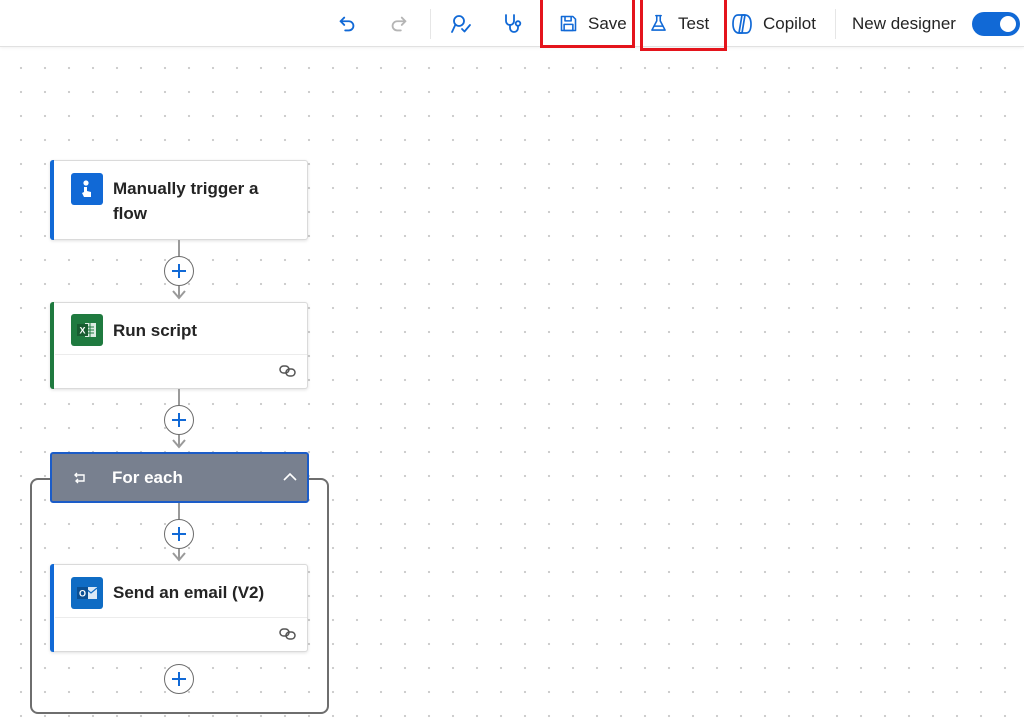 The image size is (1024, 719). I want to click on redo-button, so click(399, 23).